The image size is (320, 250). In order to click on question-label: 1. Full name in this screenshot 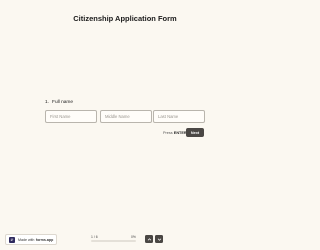, I will do `click(59, 102)`.